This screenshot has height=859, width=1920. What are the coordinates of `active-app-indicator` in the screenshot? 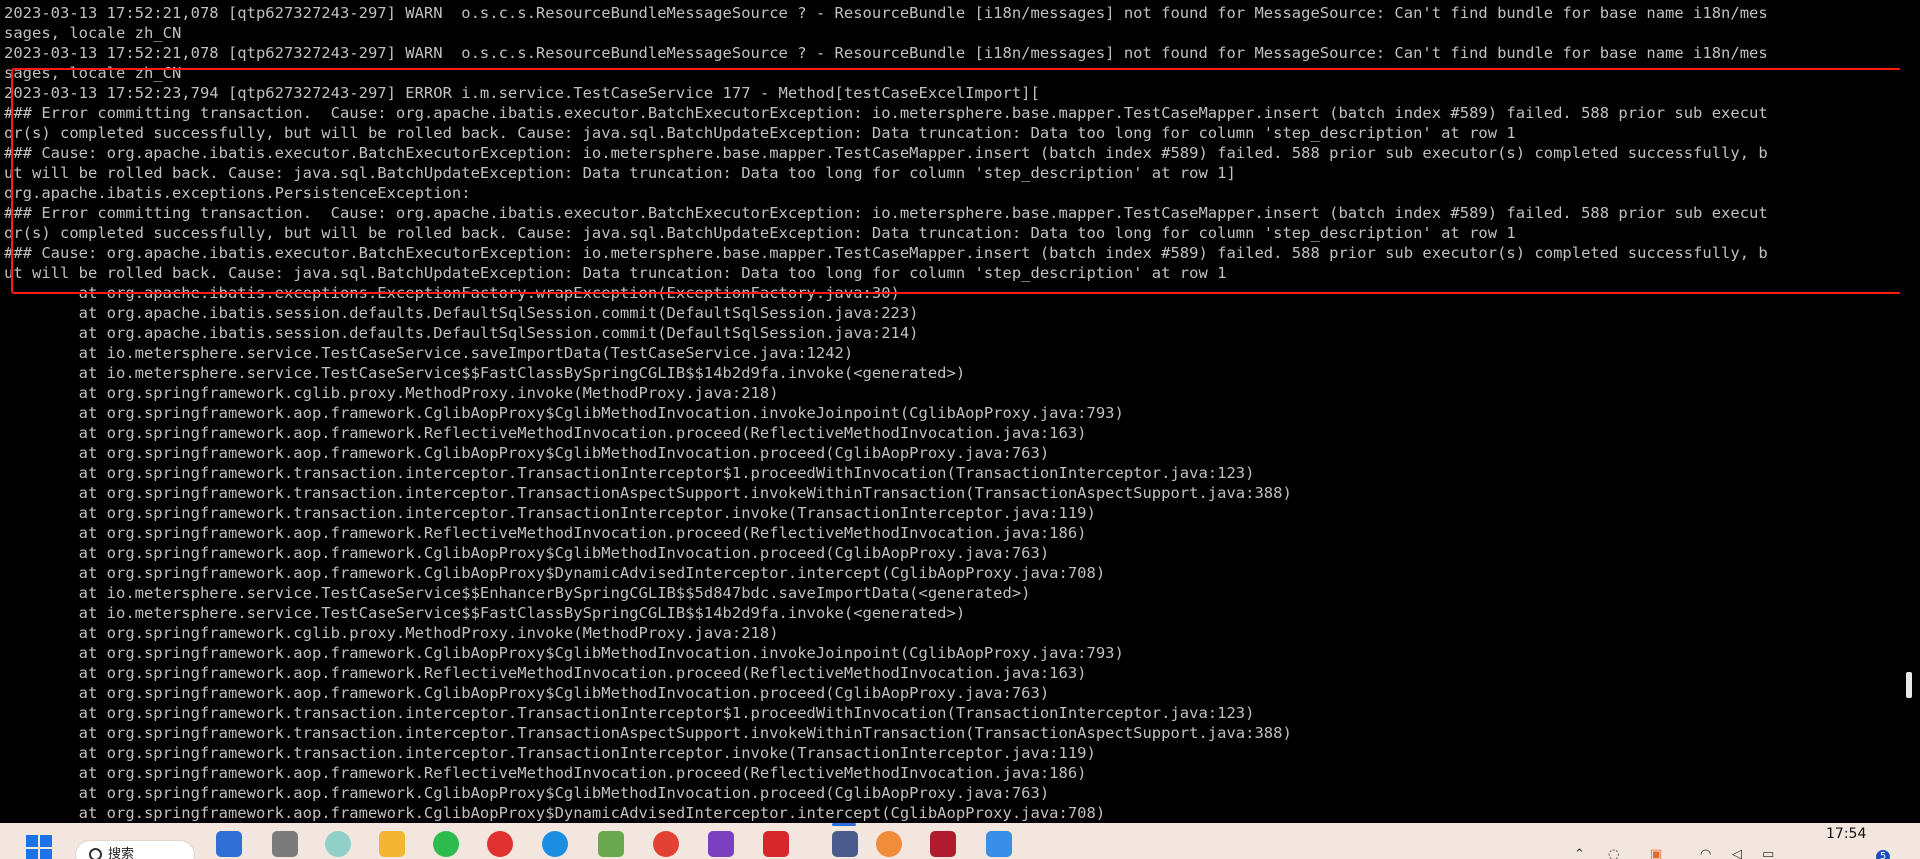 It's located at (844, 824).